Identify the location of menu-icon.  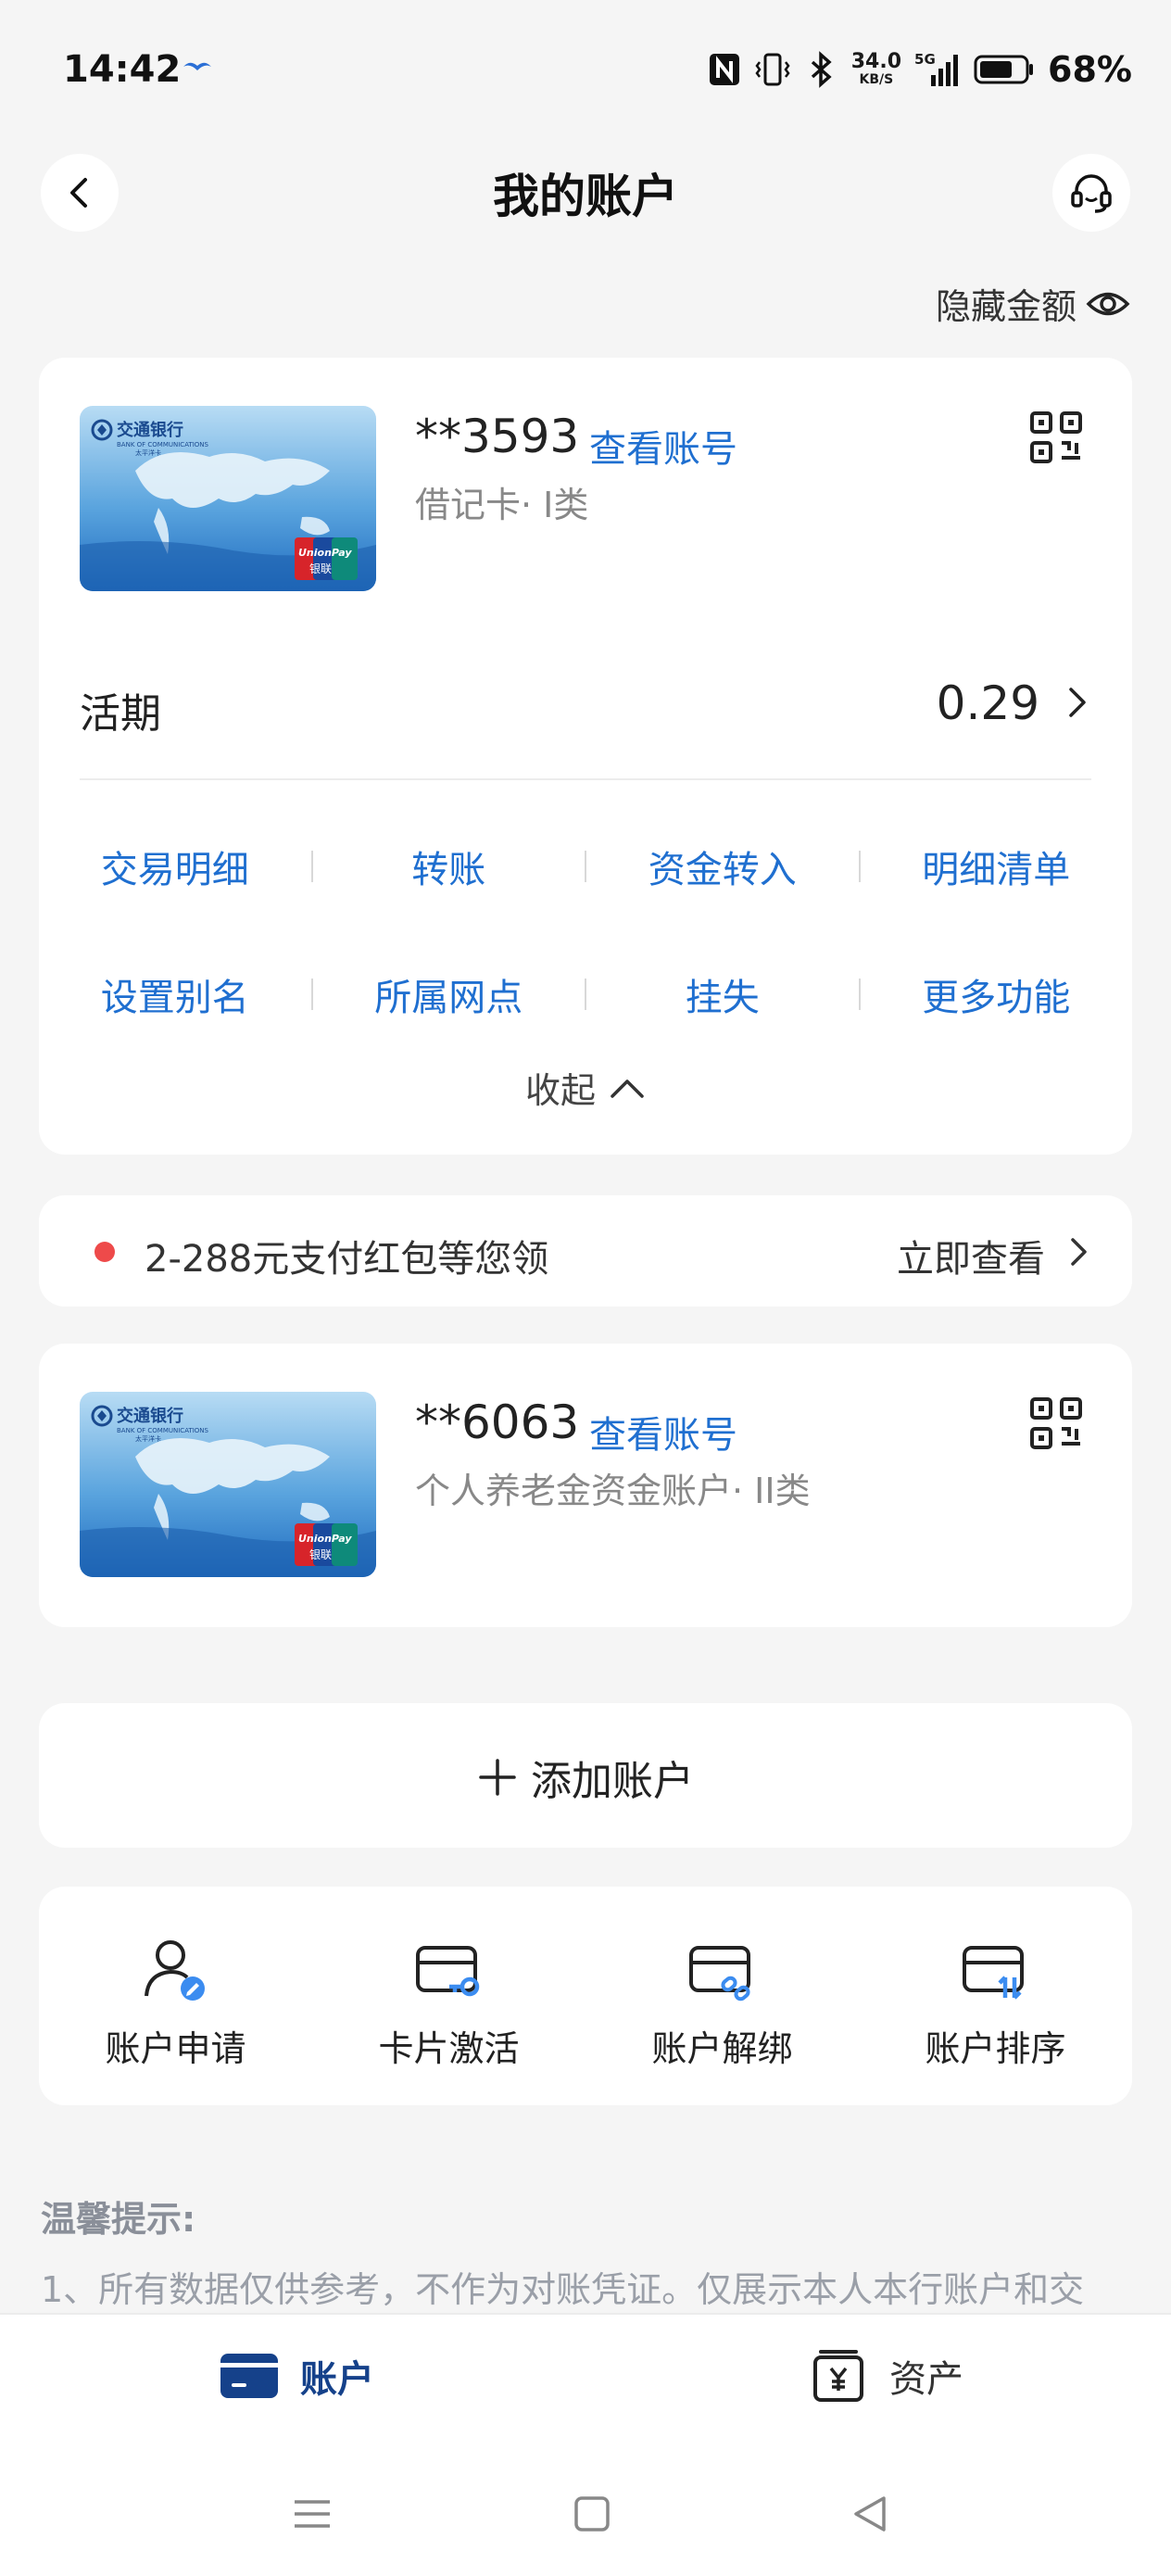
(312, 2514).